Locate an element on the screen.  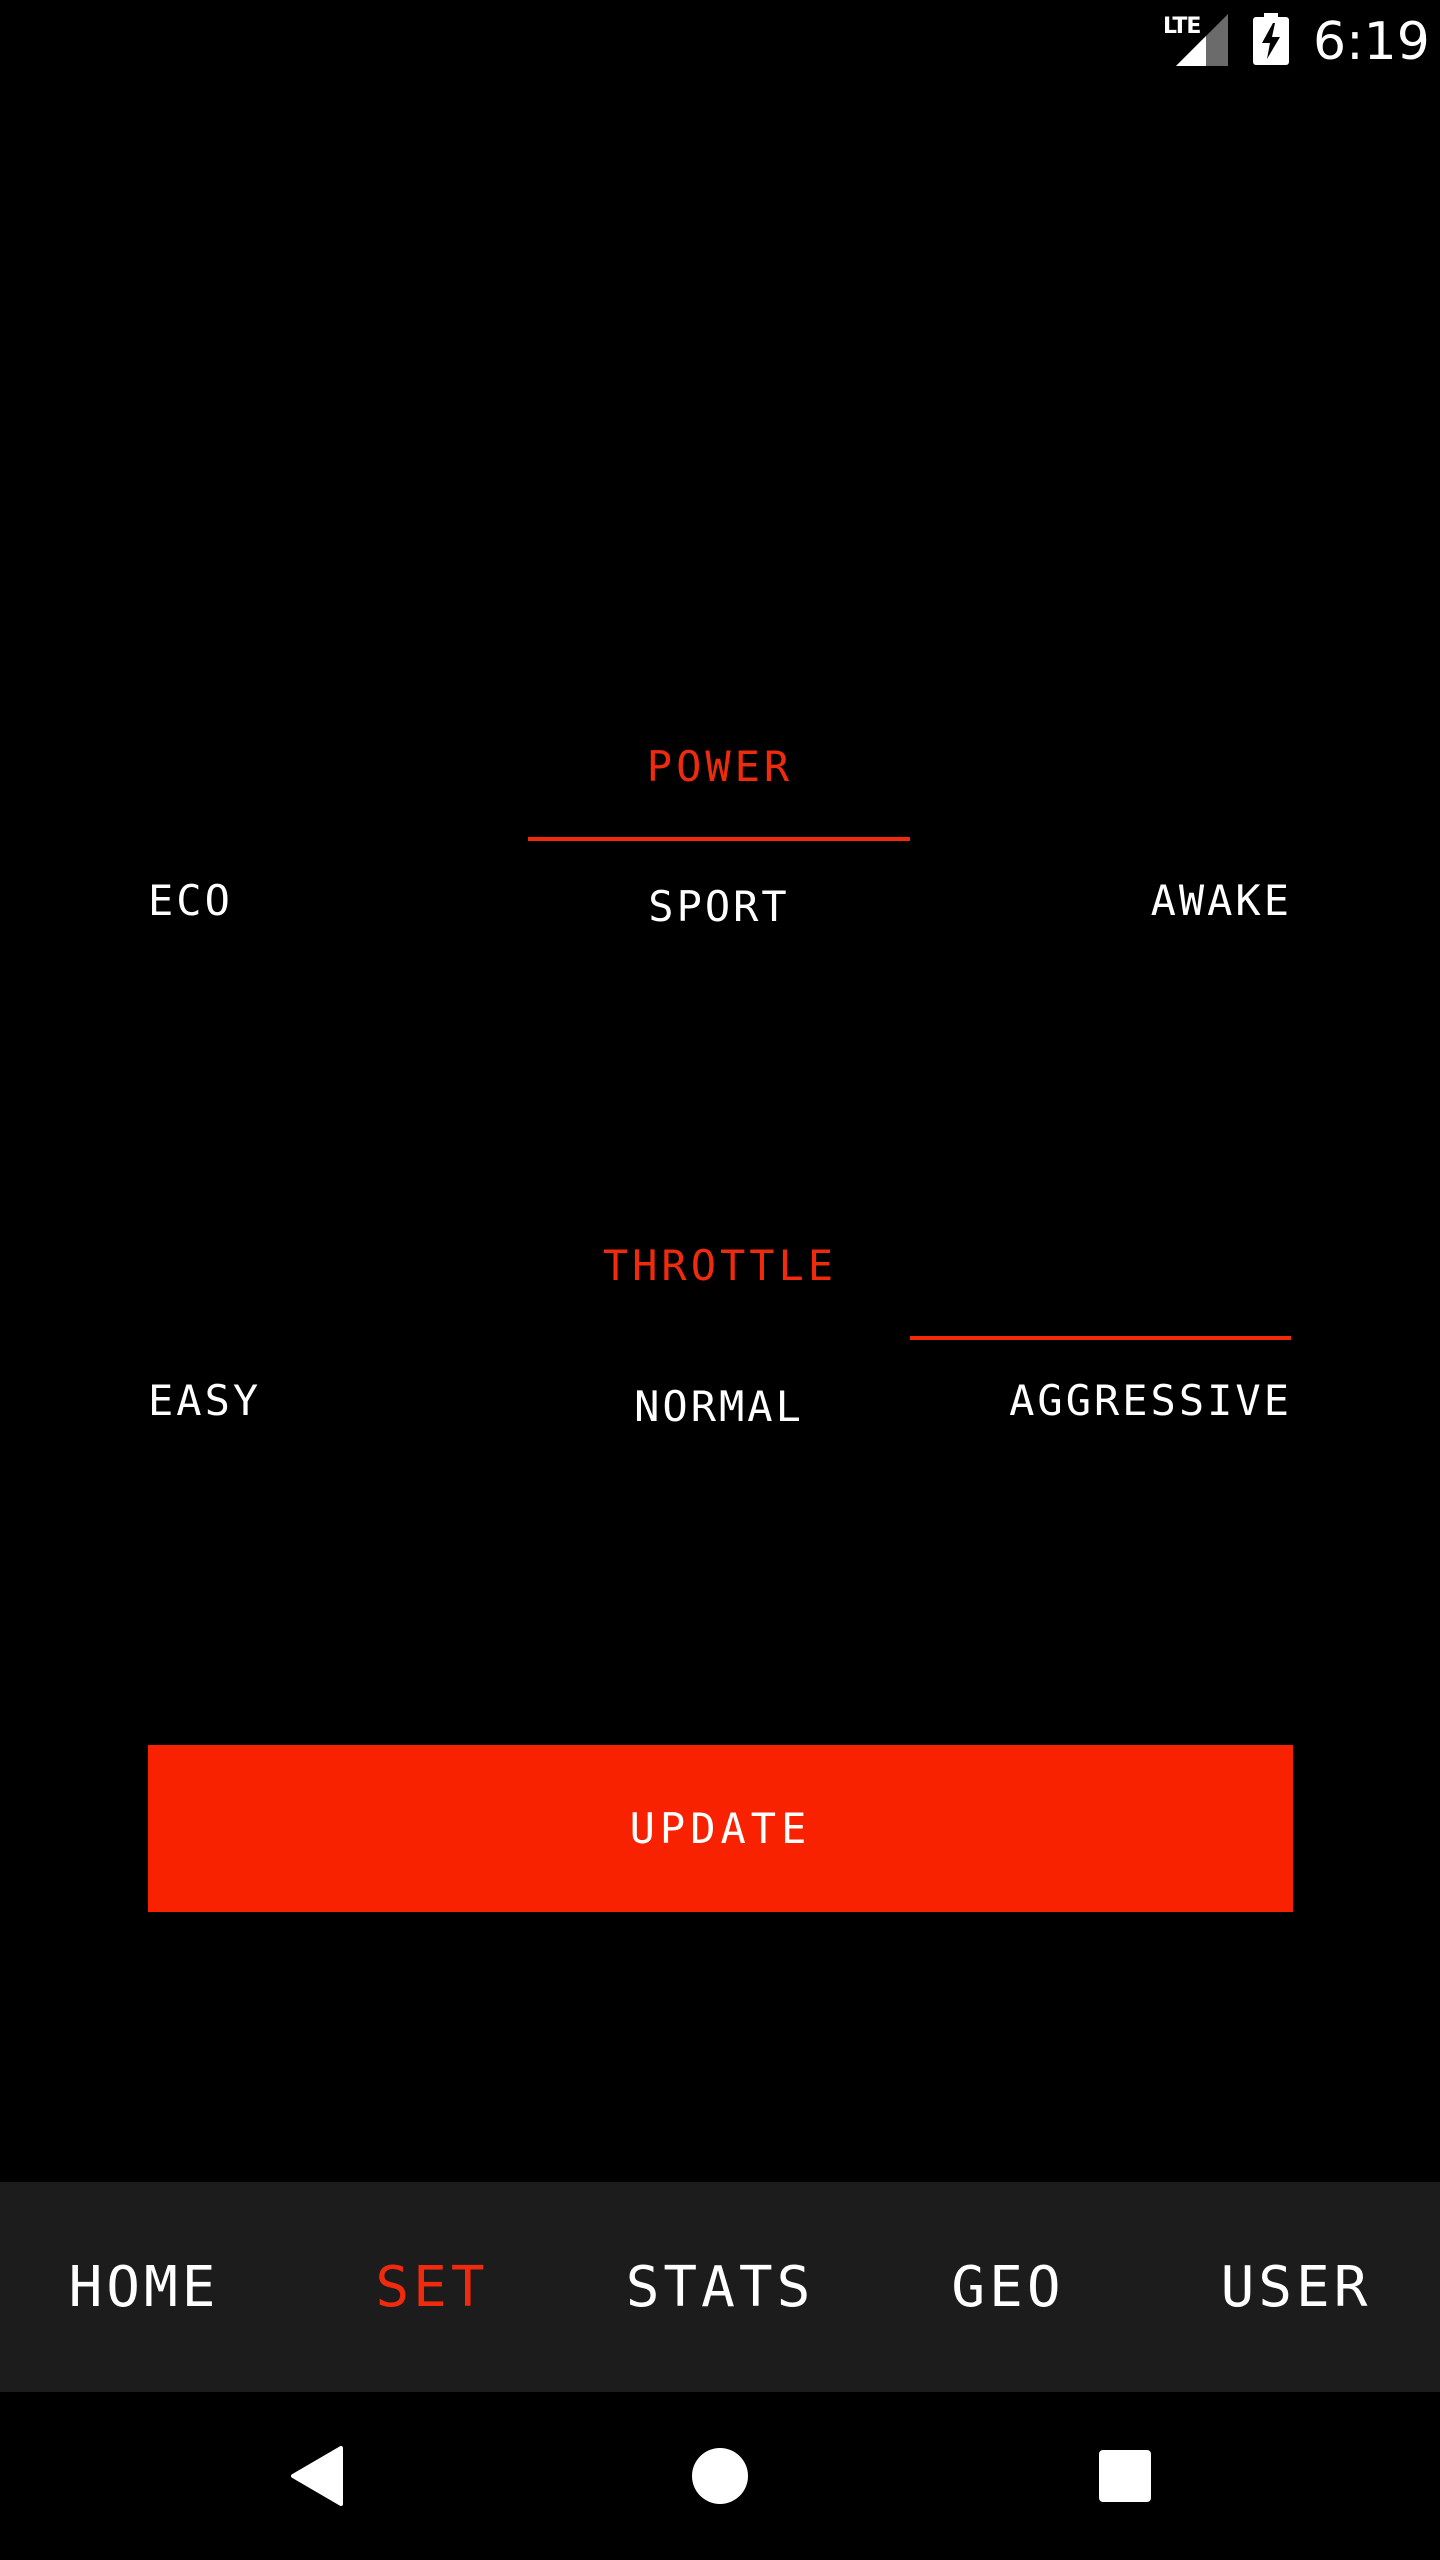
clock: 6:19 is located at coordinates (1371, 42).